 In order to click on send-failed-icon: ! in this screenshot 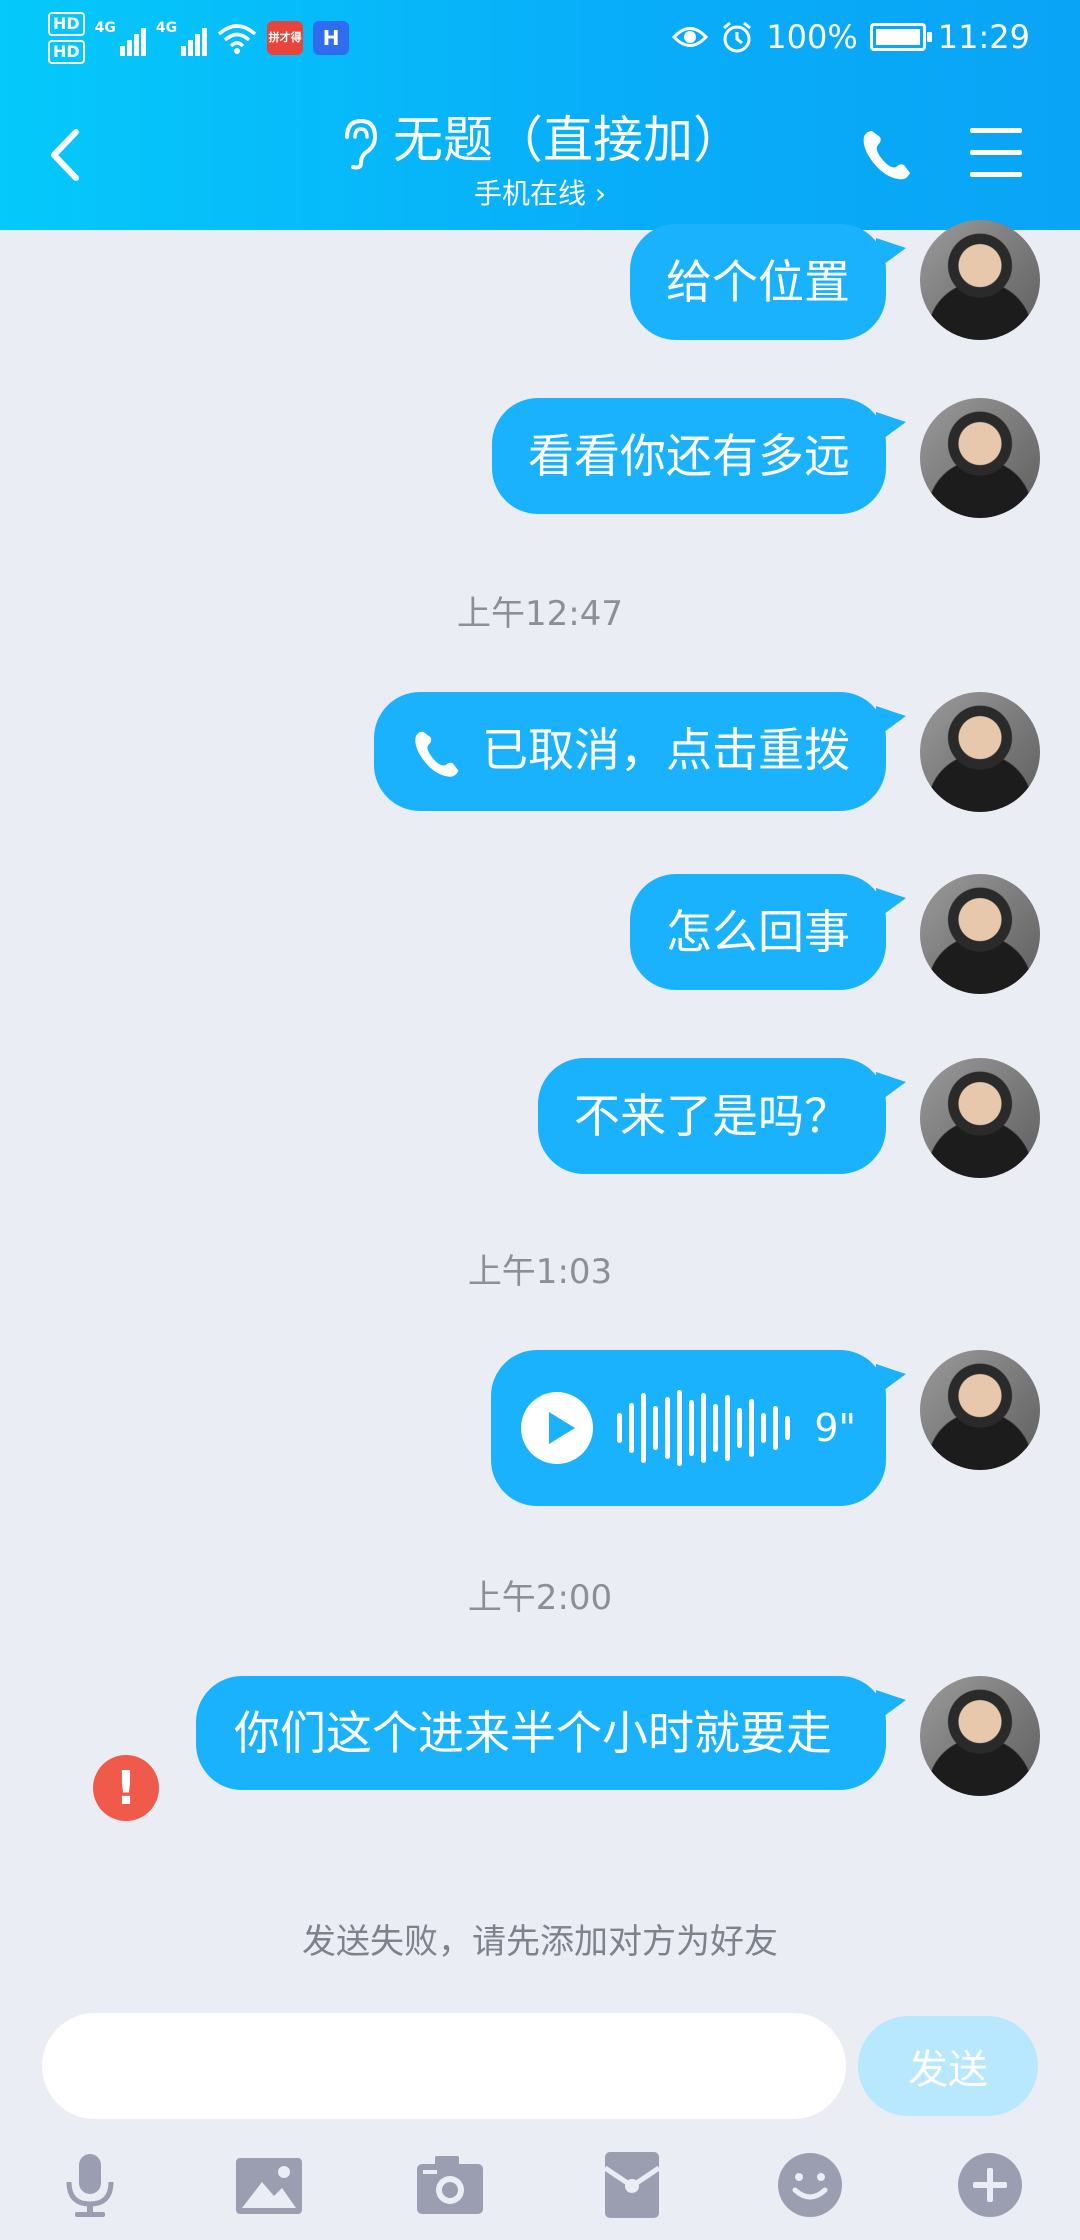, I will do `click(126, 1788)`.